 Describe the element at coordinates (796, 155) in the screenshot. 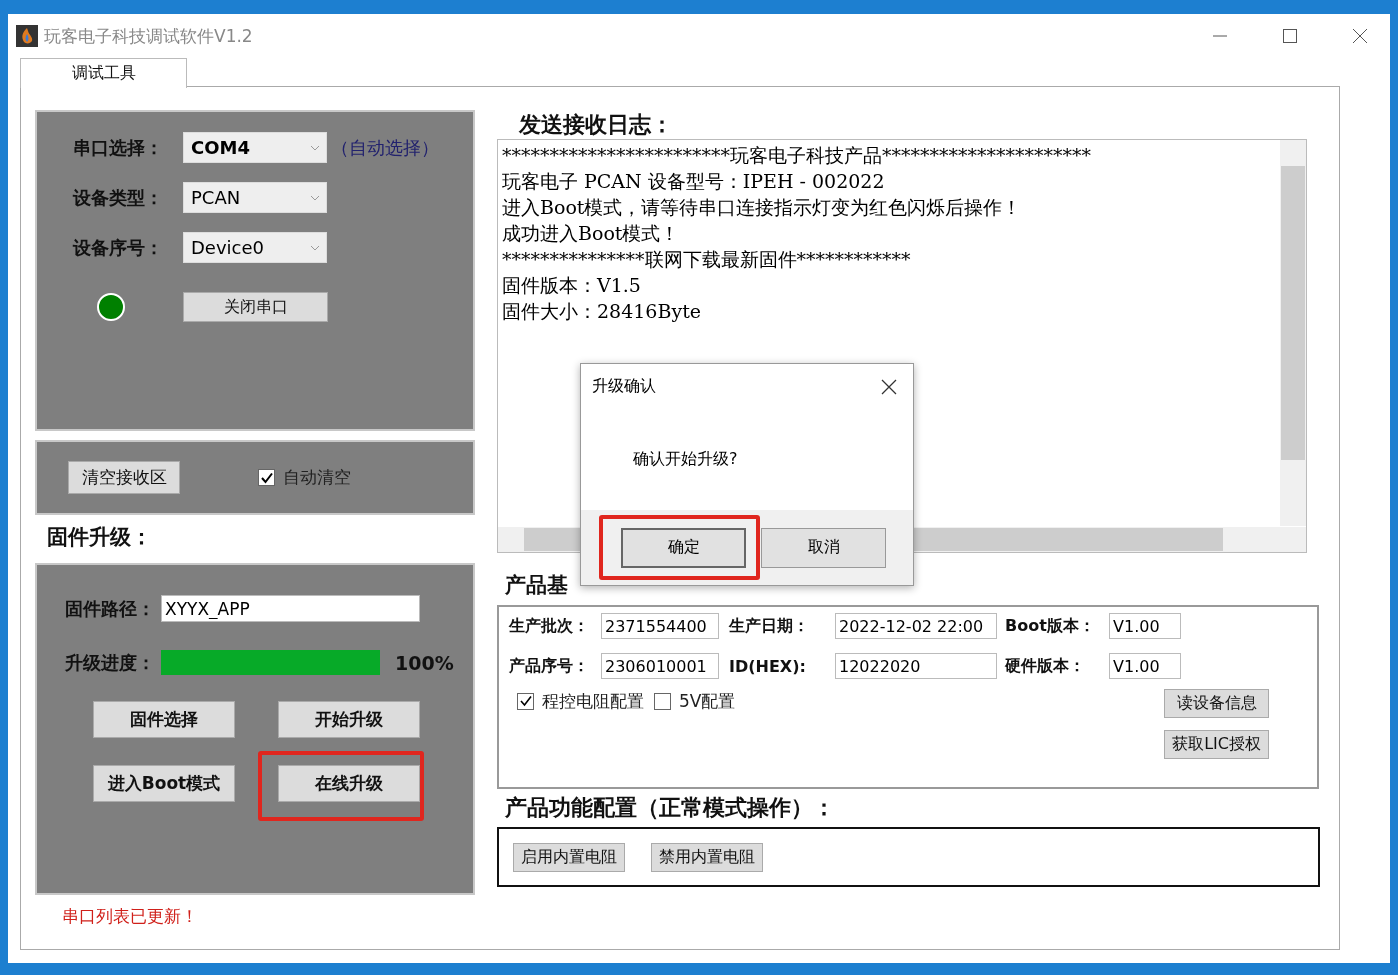

I see `log-line: ************************玩客电子科技产品**********************` at that location.